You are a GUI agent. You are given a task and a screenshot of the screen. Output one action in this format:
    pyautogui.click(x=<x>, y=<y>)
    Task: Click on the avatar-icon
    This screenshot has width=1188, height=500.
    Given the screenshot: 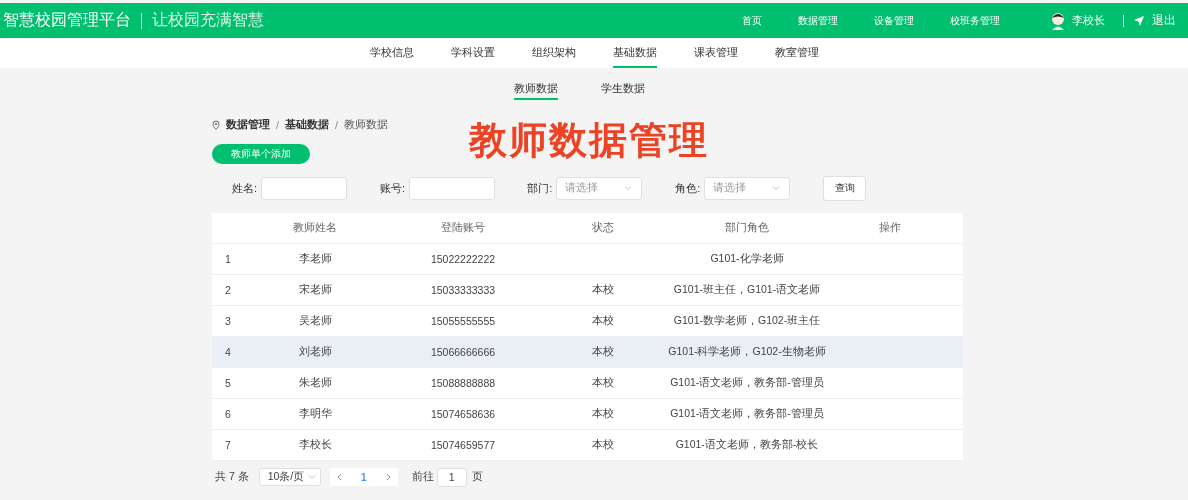 What is the action you would take?
    pyautogui.click(x=1058, y=20)
    